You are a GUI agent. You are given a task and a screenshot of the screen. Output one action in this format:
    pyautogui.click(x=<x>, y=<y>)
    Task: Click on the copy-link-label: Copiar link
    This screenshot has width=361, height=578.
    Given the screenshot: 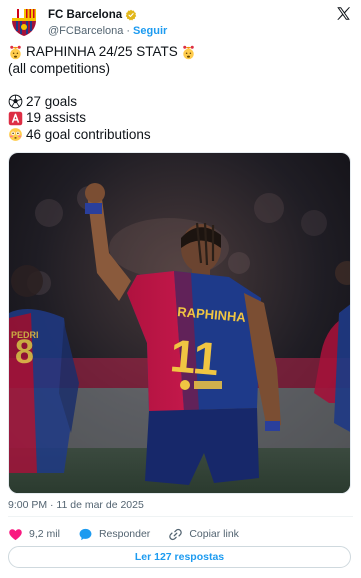 What is the action you would take?
    pyautogui.click(x=214, y=534)
    